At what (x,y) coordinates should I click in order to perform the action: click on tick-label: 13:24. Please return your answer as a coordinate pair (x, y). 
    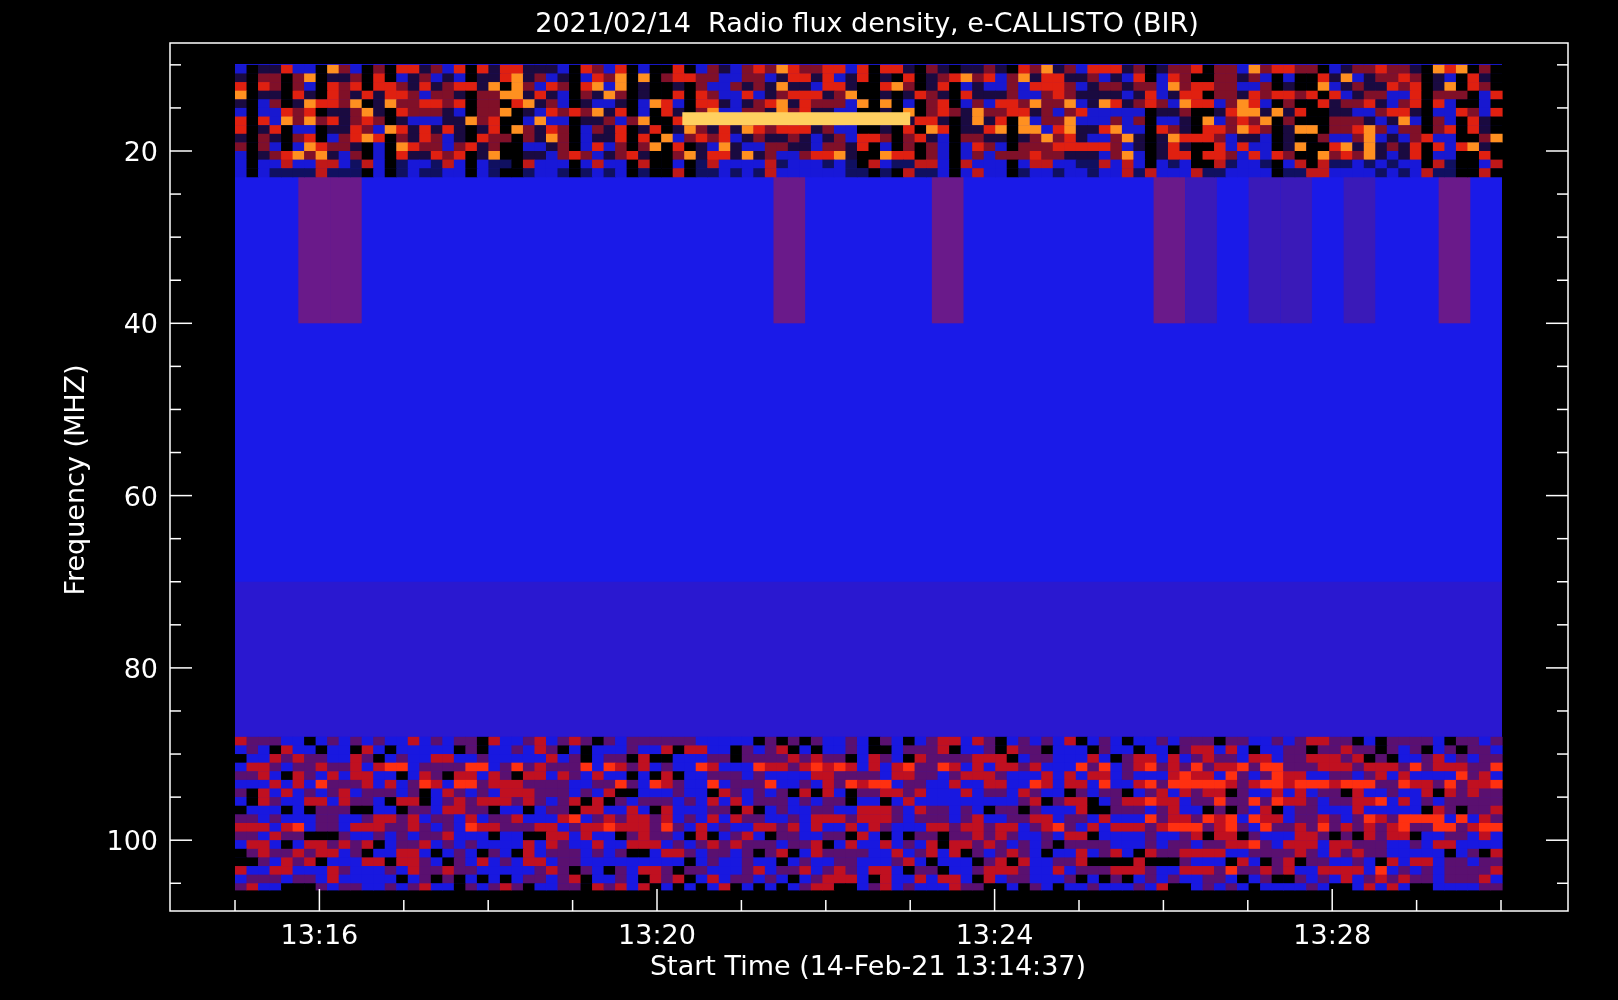
    Looking at the image, I should click on (994, 934).